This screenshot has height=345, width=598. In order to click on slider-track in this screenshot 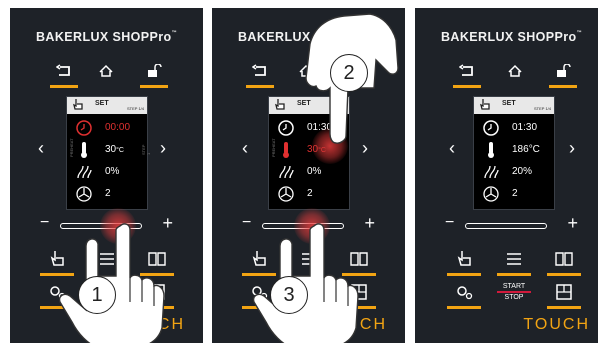, I will do `click(506, 226)`.